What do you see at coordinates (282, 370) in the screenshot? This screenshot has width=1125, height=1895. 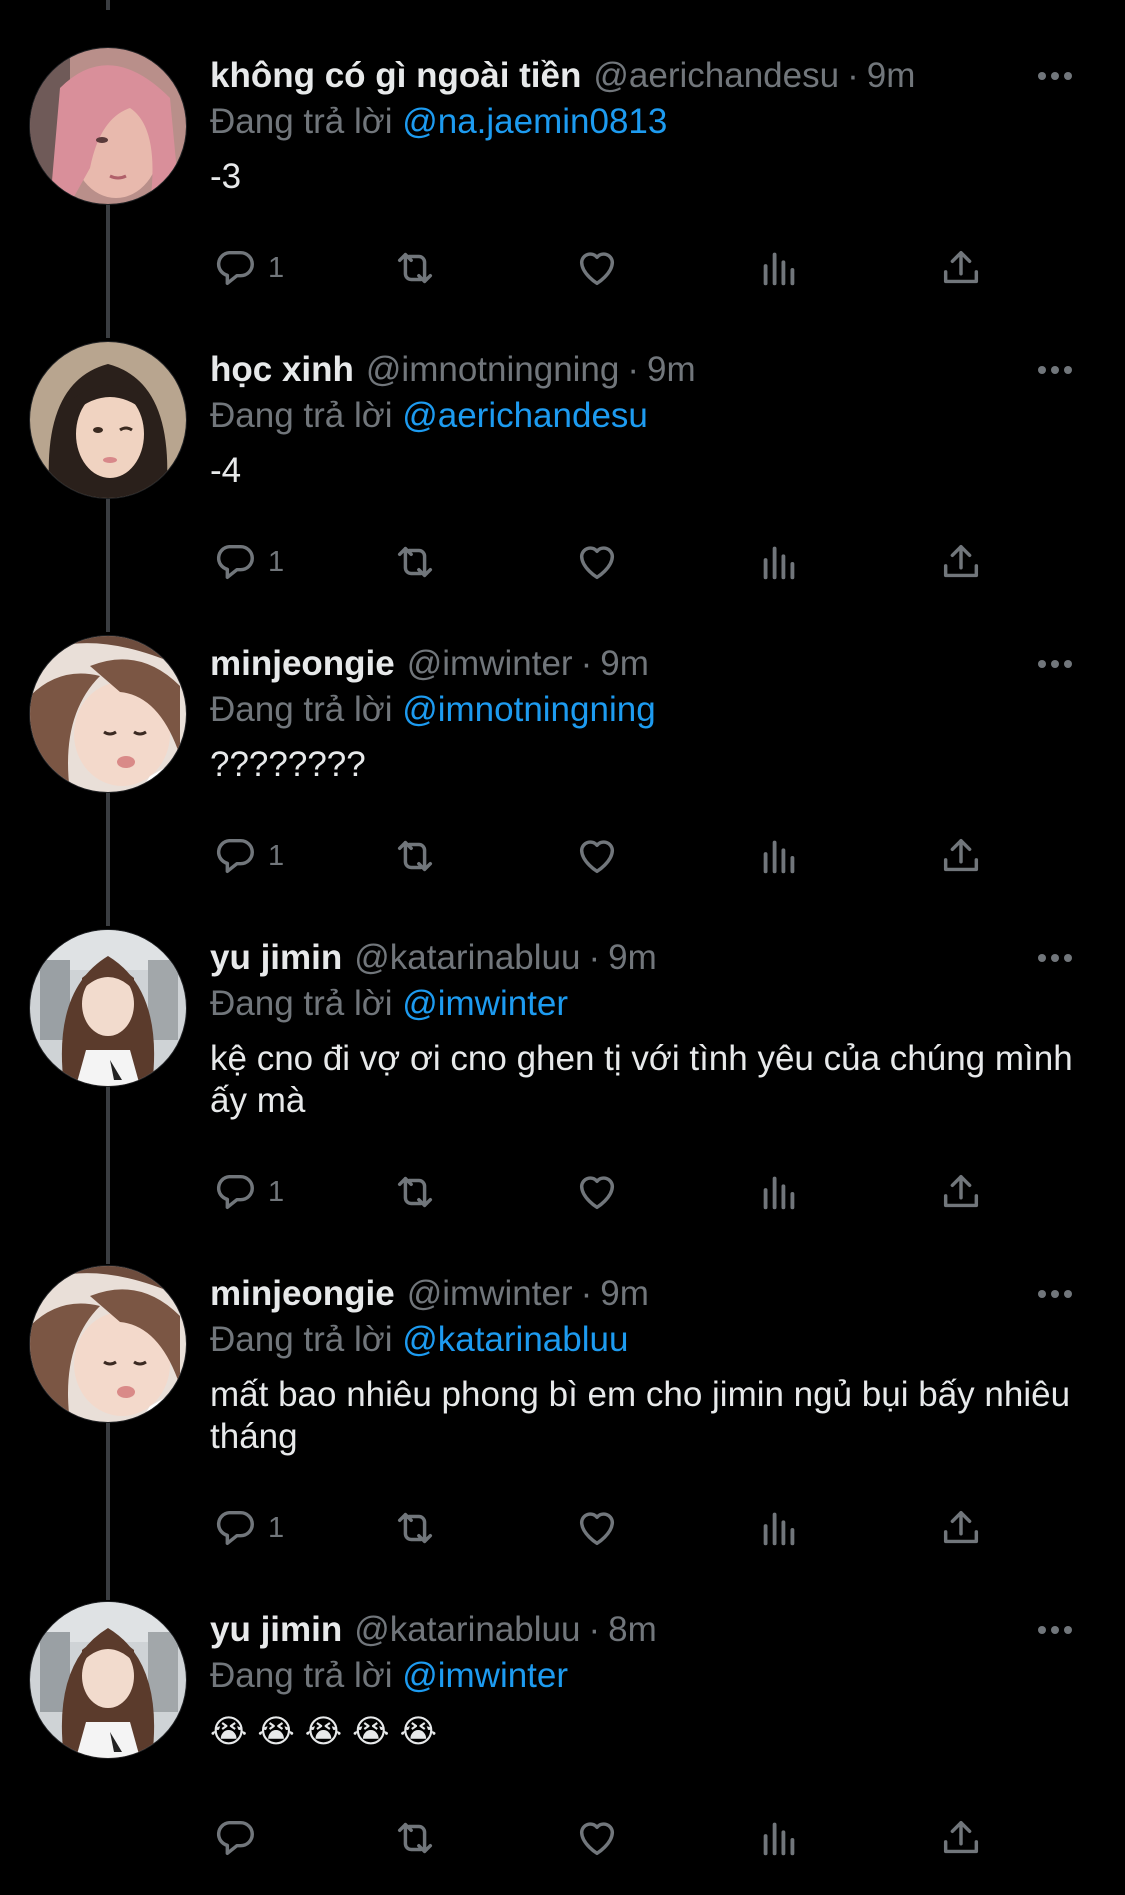 I see `author-name: học xinh` at bounding box center [282, 370].